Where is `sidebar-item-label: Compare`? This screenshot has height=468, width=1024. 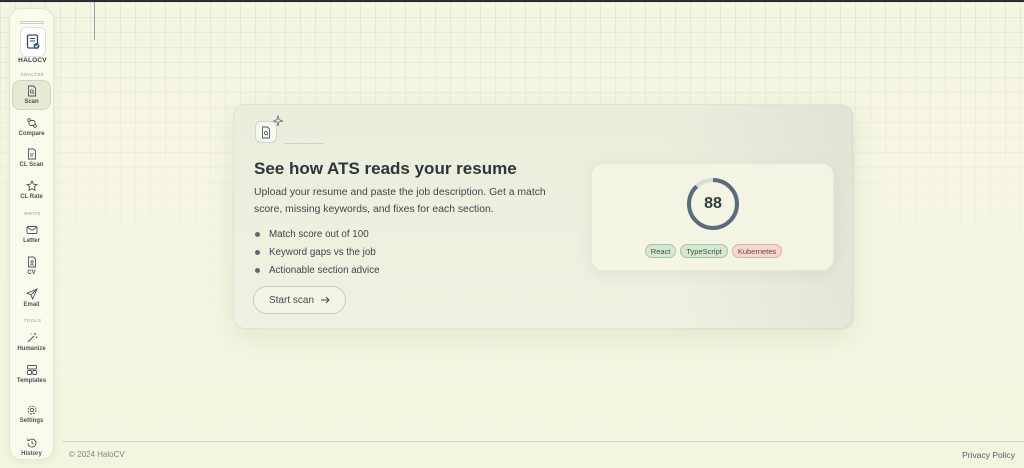 sidebar-item-label: Compare is located at coordinates (31, 134).